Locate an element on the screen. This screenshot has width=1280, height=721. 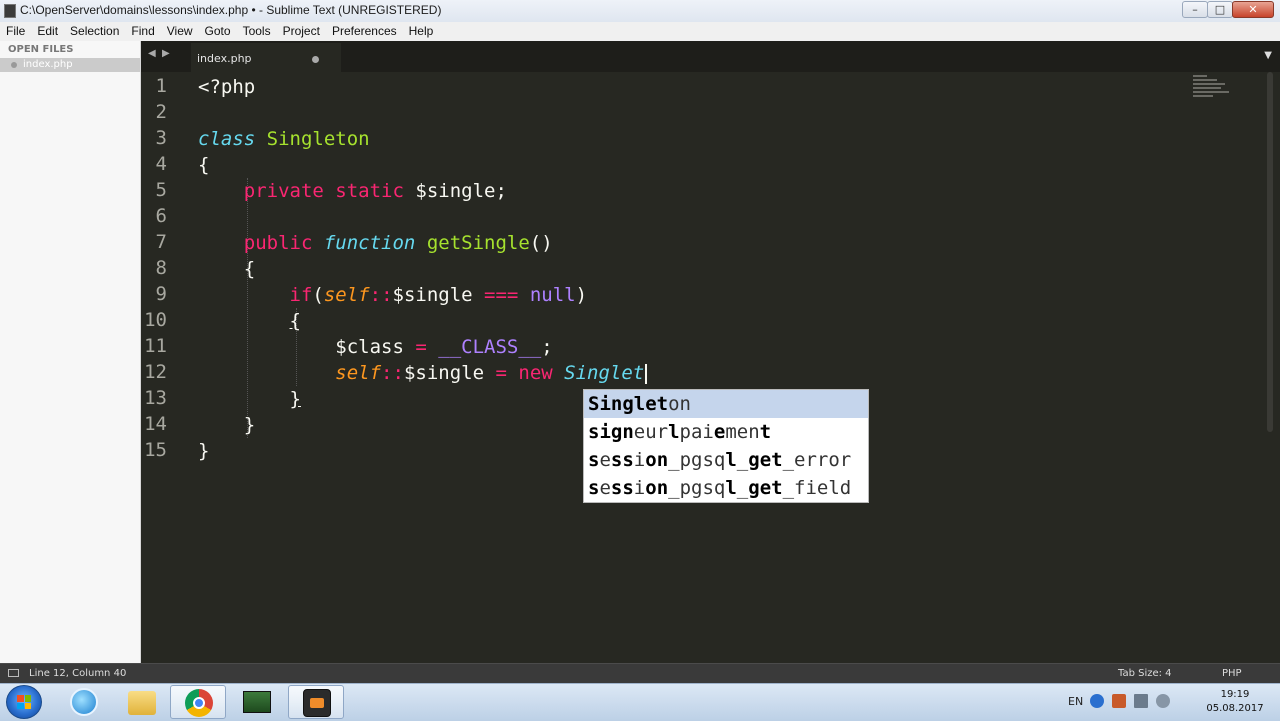
sidebar-file-label: index.php is located at coordinates (48, 64).